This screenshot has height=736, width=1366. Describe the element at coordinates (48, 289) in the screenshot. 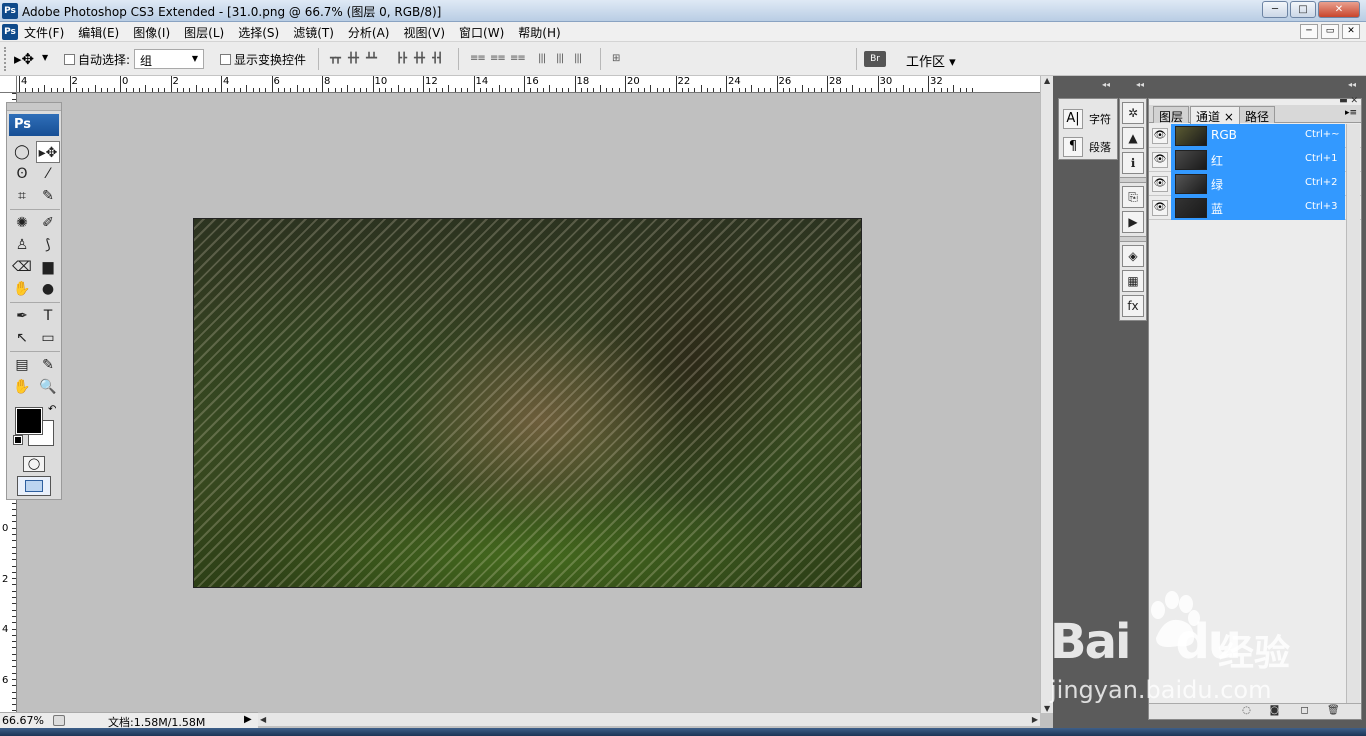

I see `dodge-tool-icon: ●` at that location.